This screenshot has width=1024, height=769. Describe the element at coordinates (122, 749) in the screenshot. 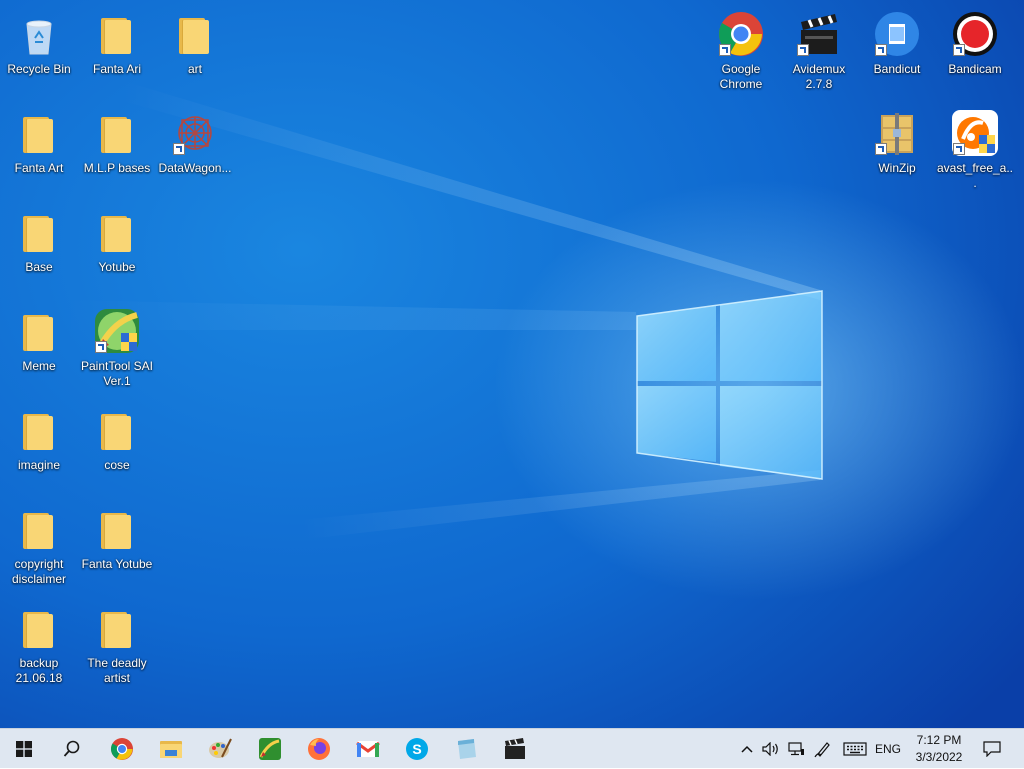

I see `taskbar-chrome` at that location.